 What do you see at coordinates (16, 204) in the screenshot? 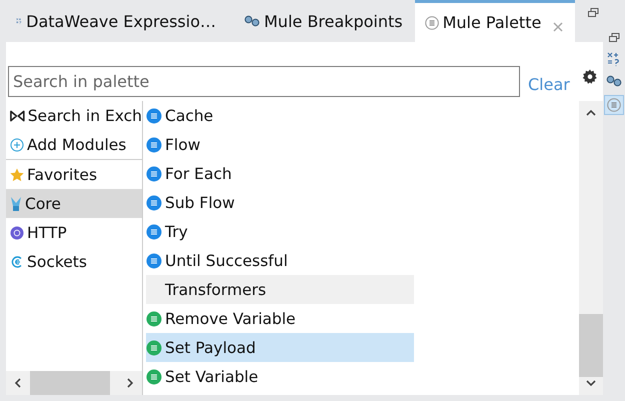
I see `core-icon` at bounding box center [16, 204].